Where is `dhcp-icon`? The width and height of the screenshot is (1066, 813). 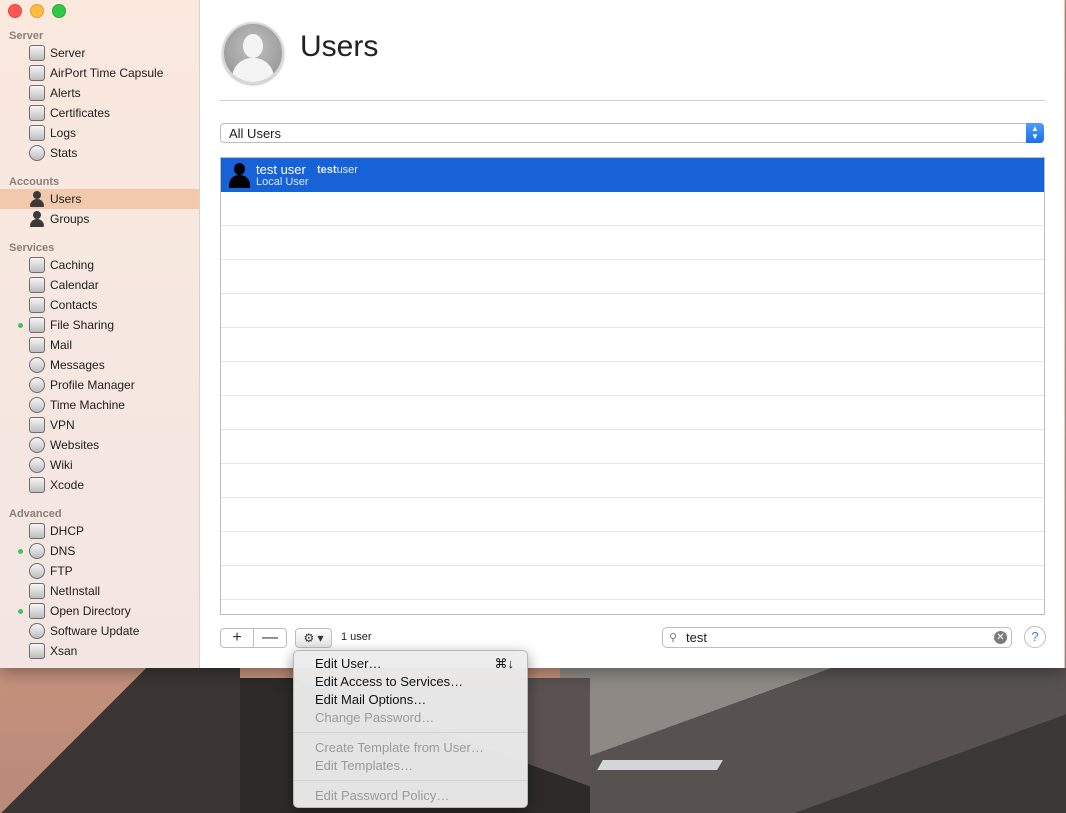 dhcp-icon is located at coordinates (37, 531).